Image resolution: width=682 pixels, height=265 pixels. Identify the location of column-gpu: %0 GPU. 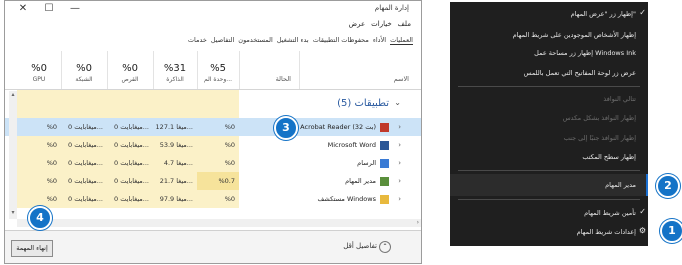
(39, 70).